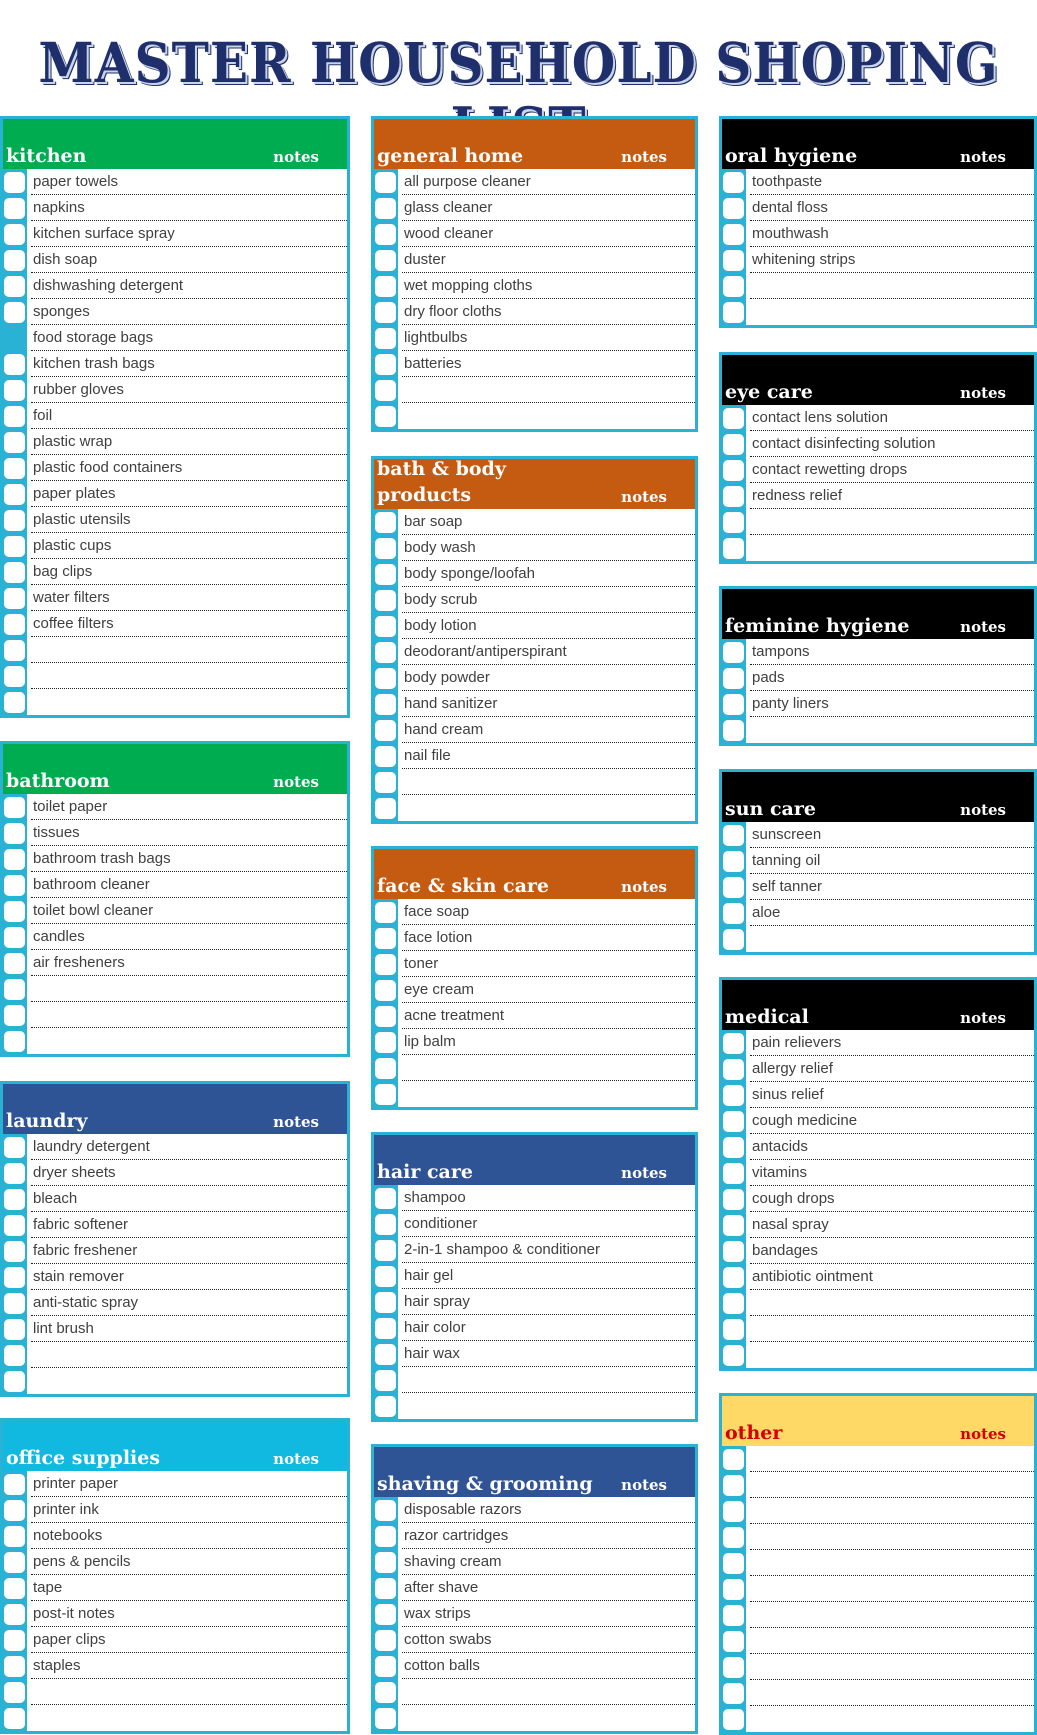  I want to click on list-item: contact lens solution, so click(878, 418).